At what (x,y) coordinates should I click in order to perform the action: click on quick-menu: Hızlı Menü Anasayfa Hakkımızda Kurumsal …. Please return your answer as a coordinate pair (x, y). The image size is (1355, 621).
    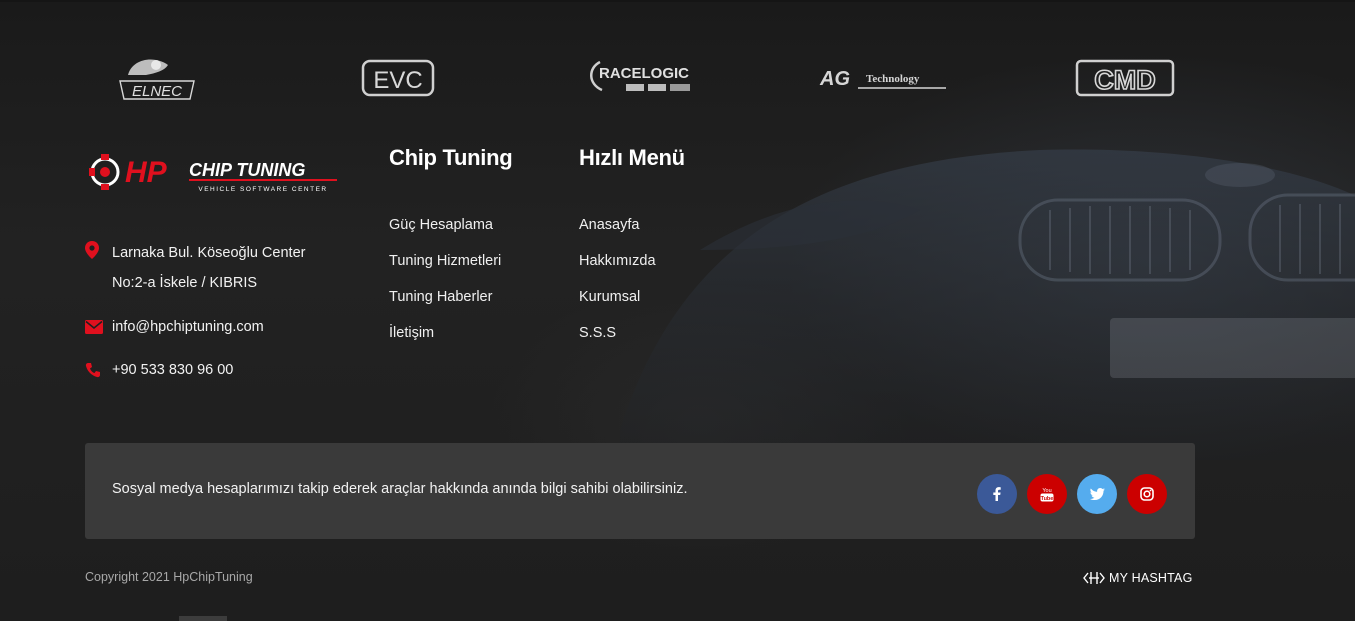
    Looking at the image, I should click on (632, 252).